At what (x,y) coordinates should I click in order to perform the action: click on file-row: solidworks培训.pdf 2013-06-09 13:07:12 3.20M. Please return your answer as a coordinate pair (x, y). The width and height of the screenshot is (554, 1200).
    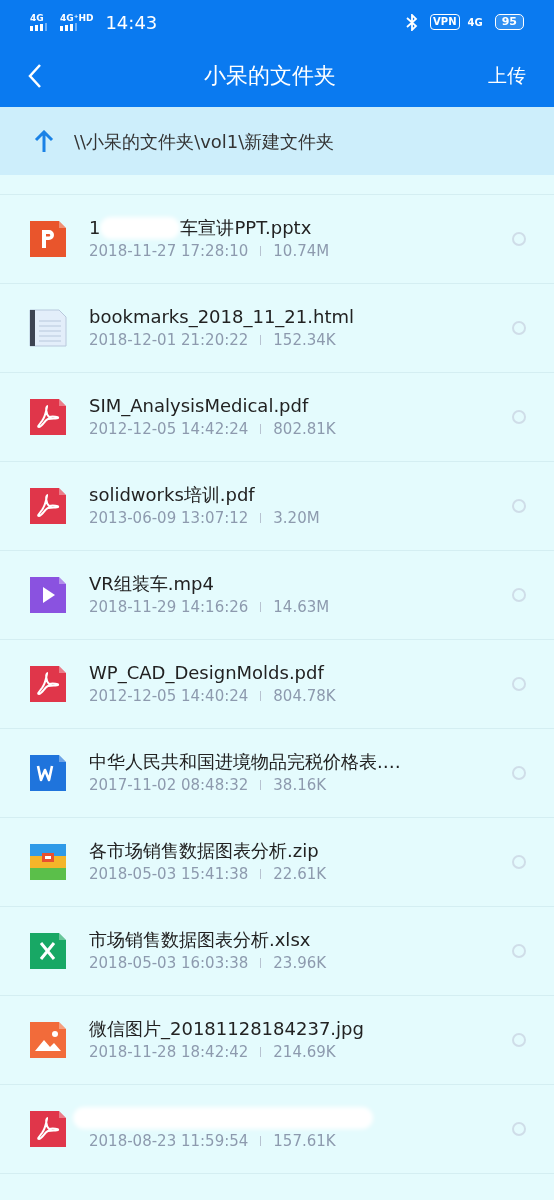
    Looking at the image, I should click on (277, 506).